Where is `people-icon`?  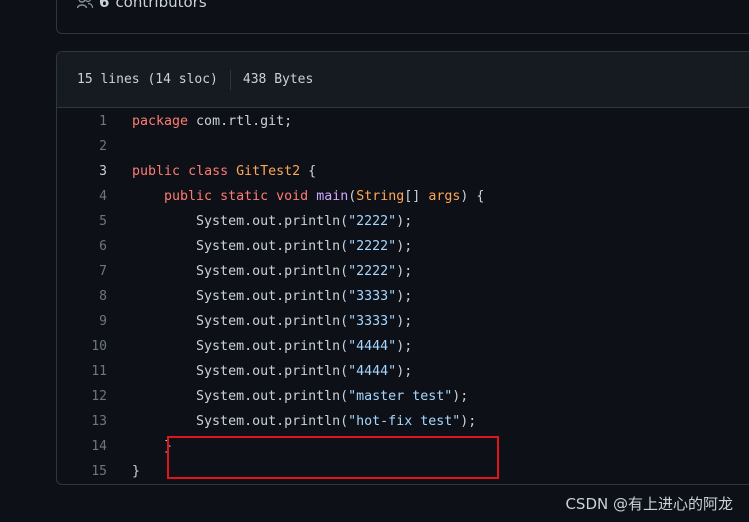 people-icon is located at coordinates (85, 4).